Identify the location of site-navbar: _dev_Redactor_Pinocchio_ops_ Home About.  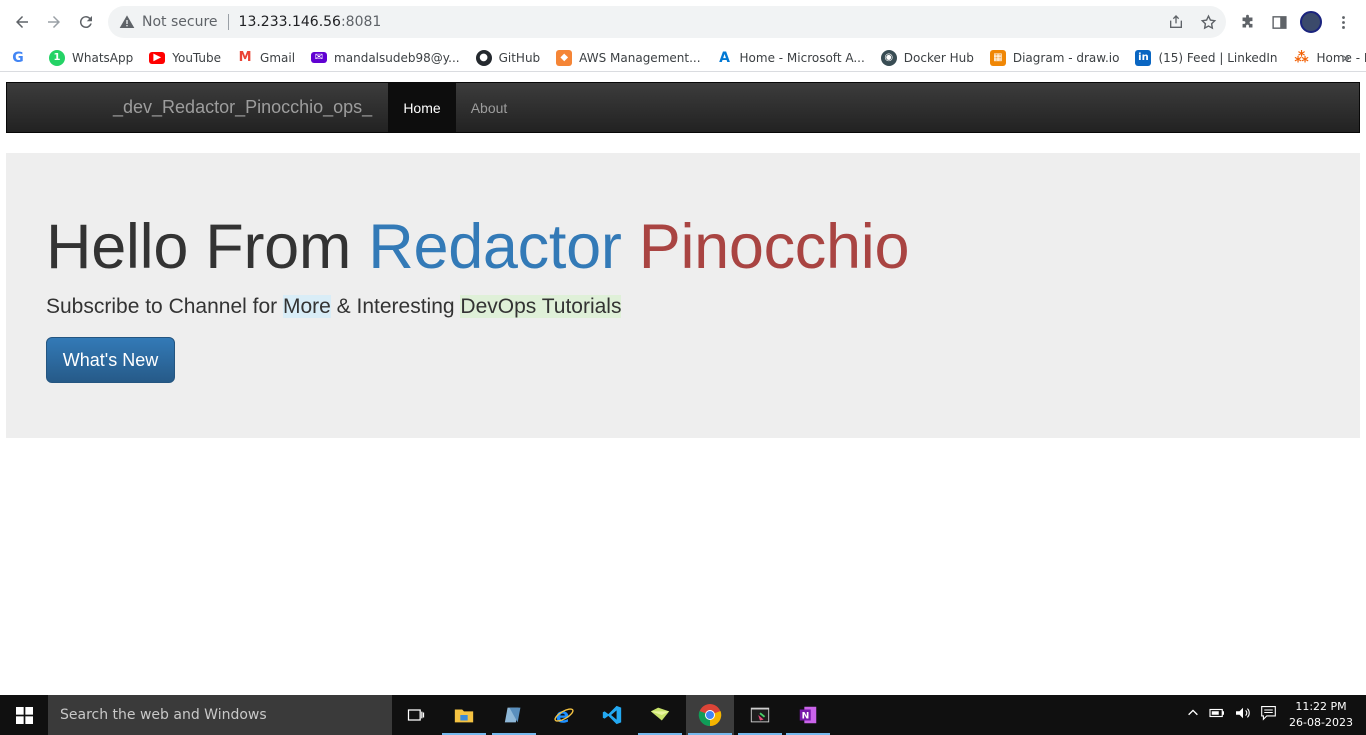
(683, 107).